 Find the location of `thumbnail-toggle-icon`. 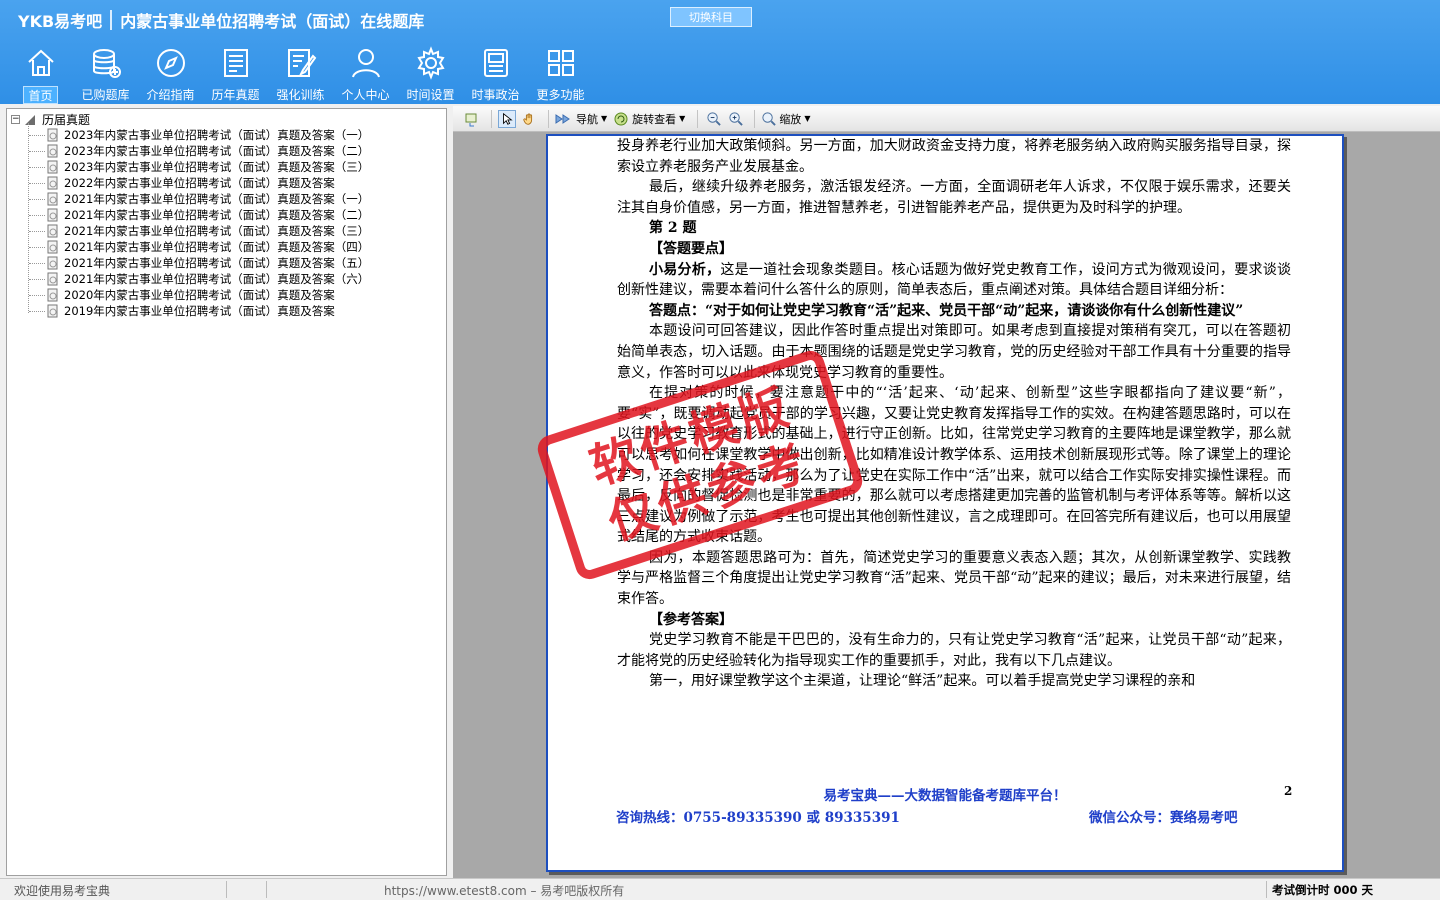

thumbnail-toggle-icon is located at coordinates (472, 119).